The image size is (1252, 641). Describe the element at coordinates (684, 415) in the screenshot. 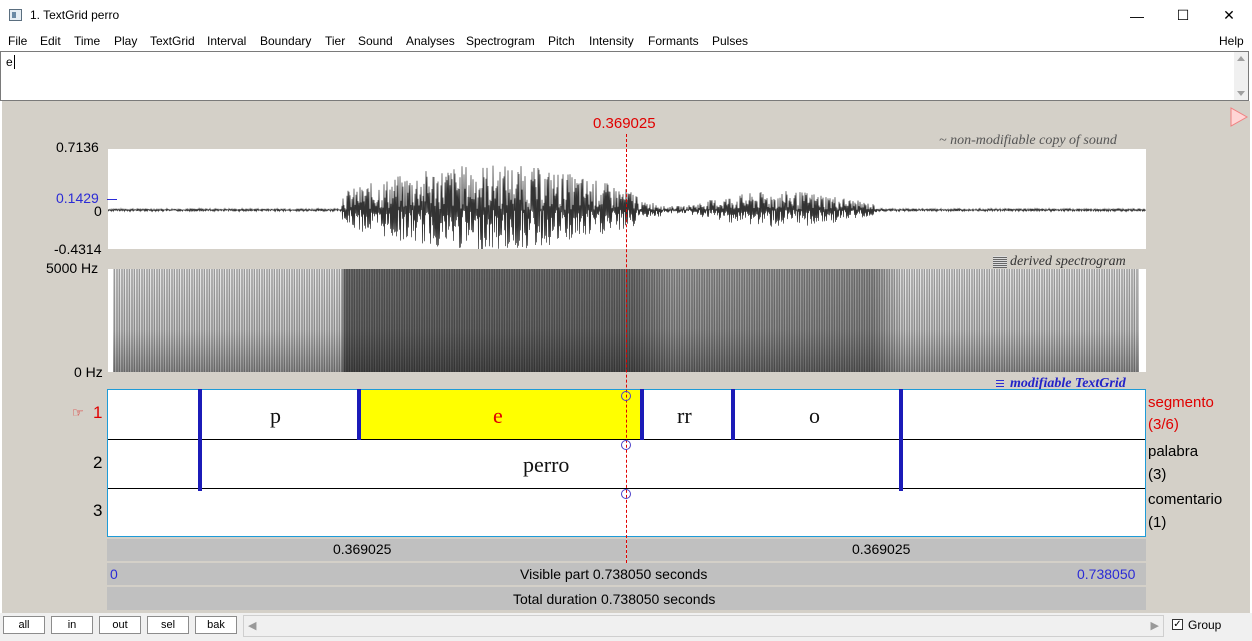

I see `interval-text: rr` at that location.